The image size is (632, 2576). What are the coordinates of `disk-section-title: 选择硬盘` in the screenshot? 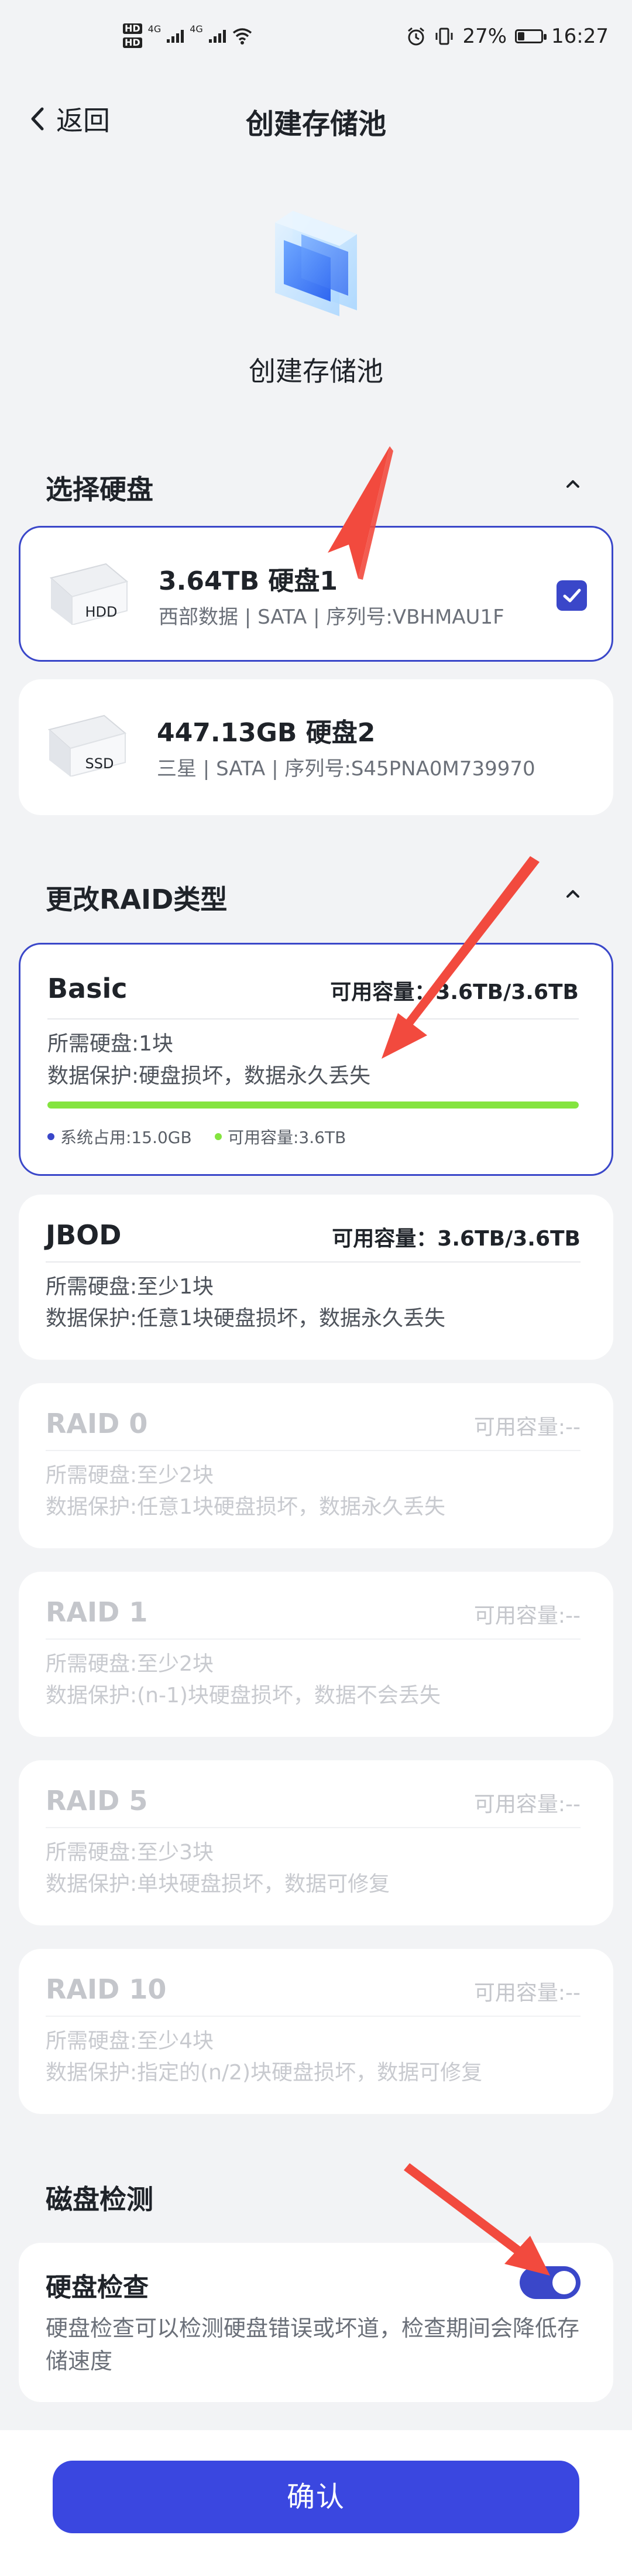 It's located at (99, 489).